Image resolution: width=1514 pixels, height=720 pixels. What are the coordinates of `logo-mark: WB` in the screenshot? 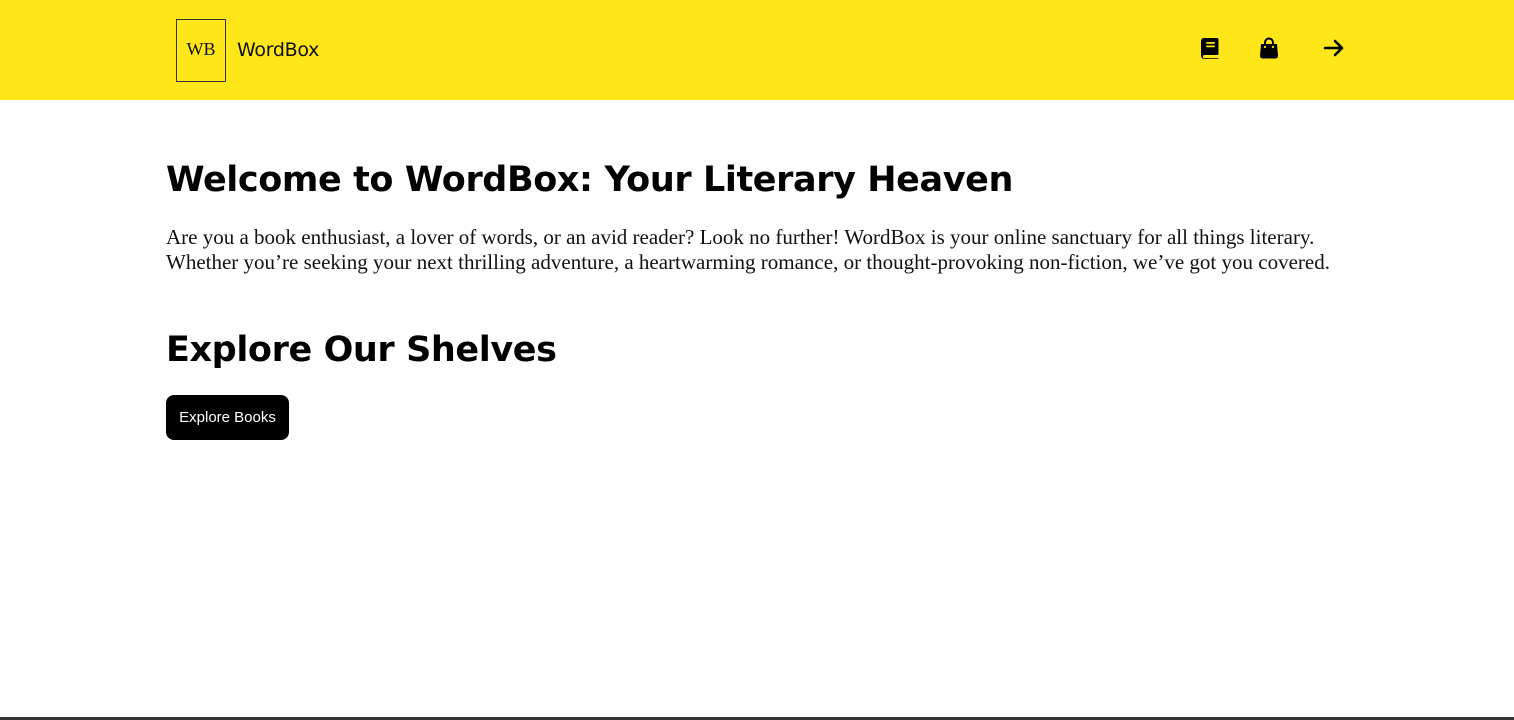 It's located at (201, 50).